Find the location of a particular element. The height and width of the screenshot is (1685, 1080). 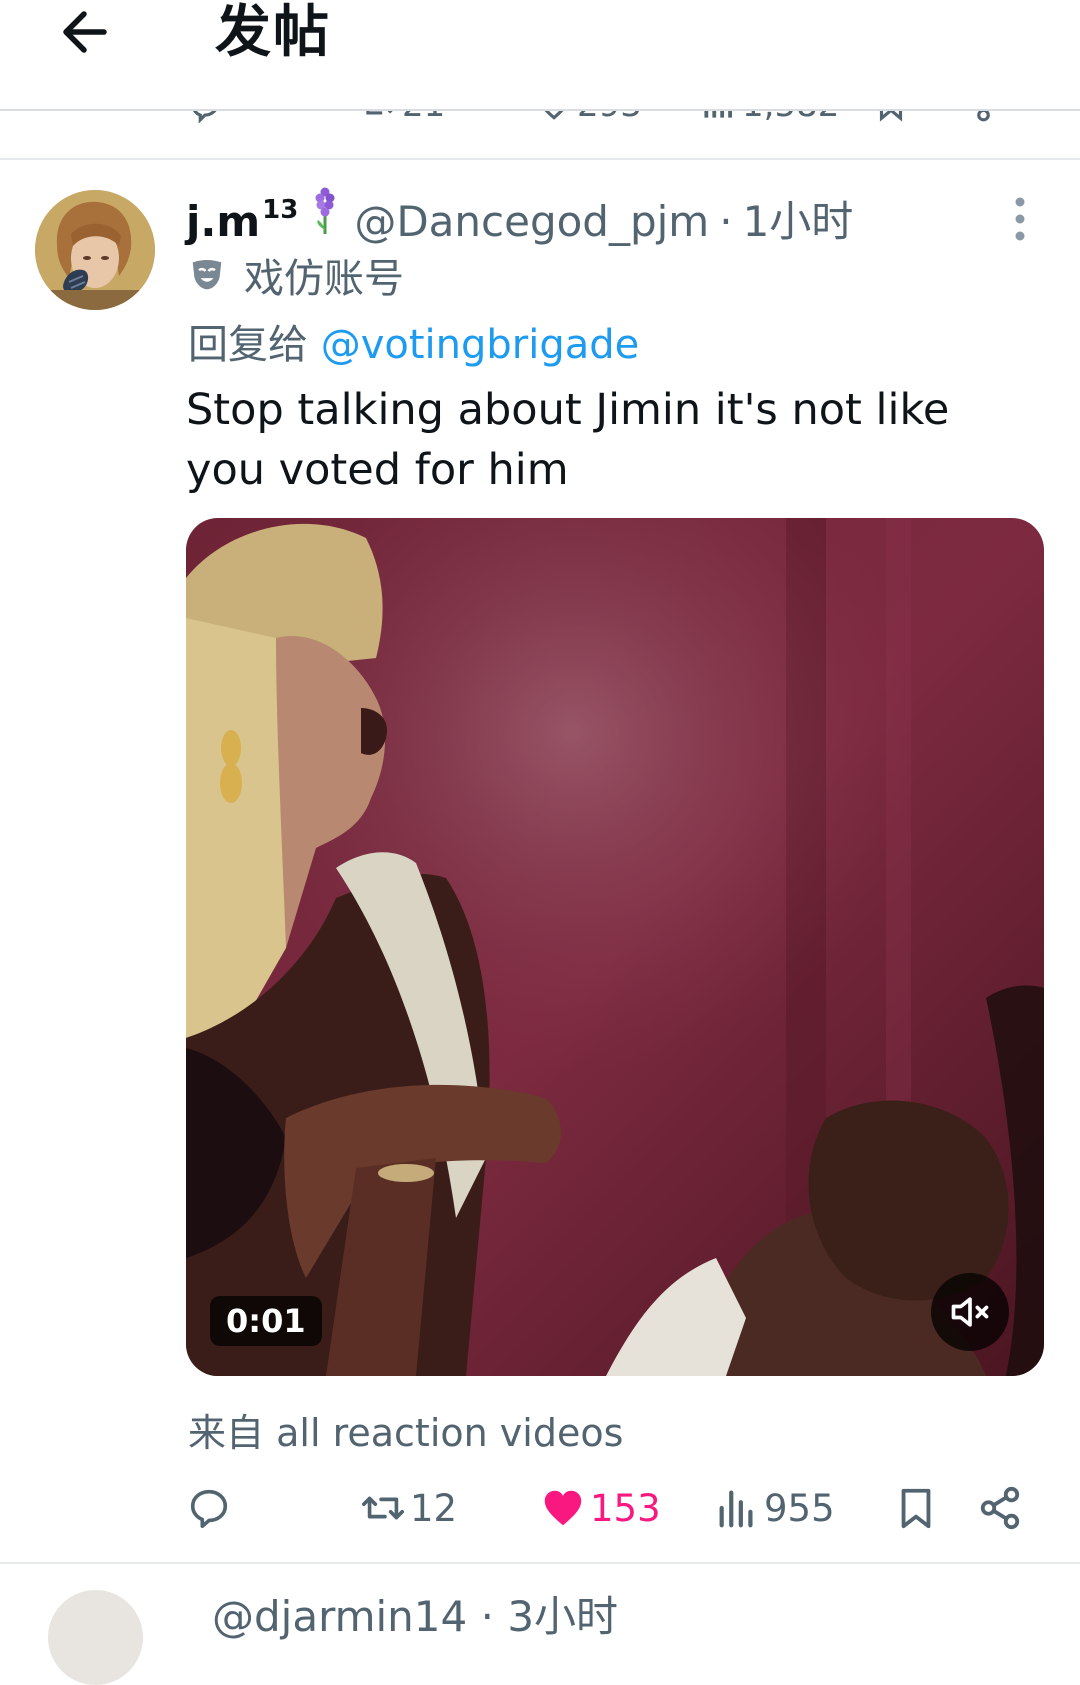

next-tweet-timestamp: 3小时 is located at coordinates (562, 1616).